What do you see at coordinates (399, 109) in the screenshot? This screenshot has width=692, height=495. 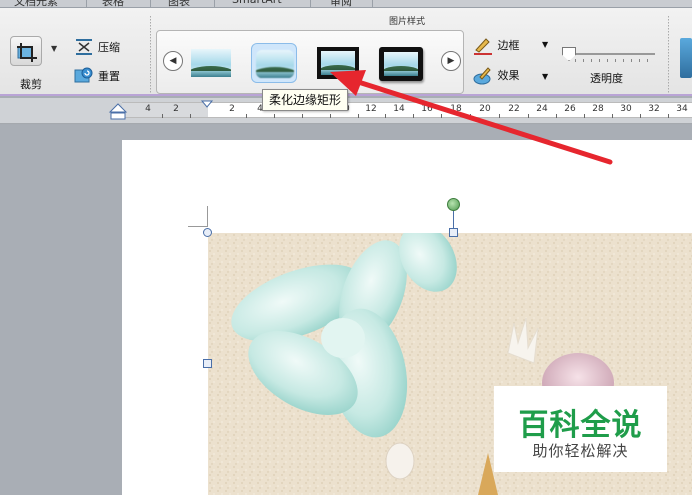 I see `ruler-number: 14` at bounding box center [399, 109].